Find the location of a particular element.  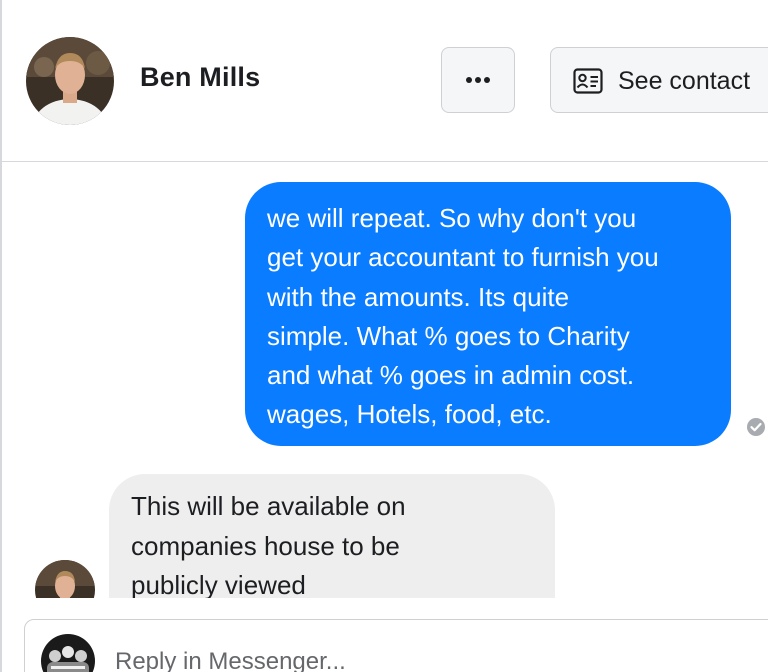

contact-name: Ben Mills is located at coordinates (200, 77).